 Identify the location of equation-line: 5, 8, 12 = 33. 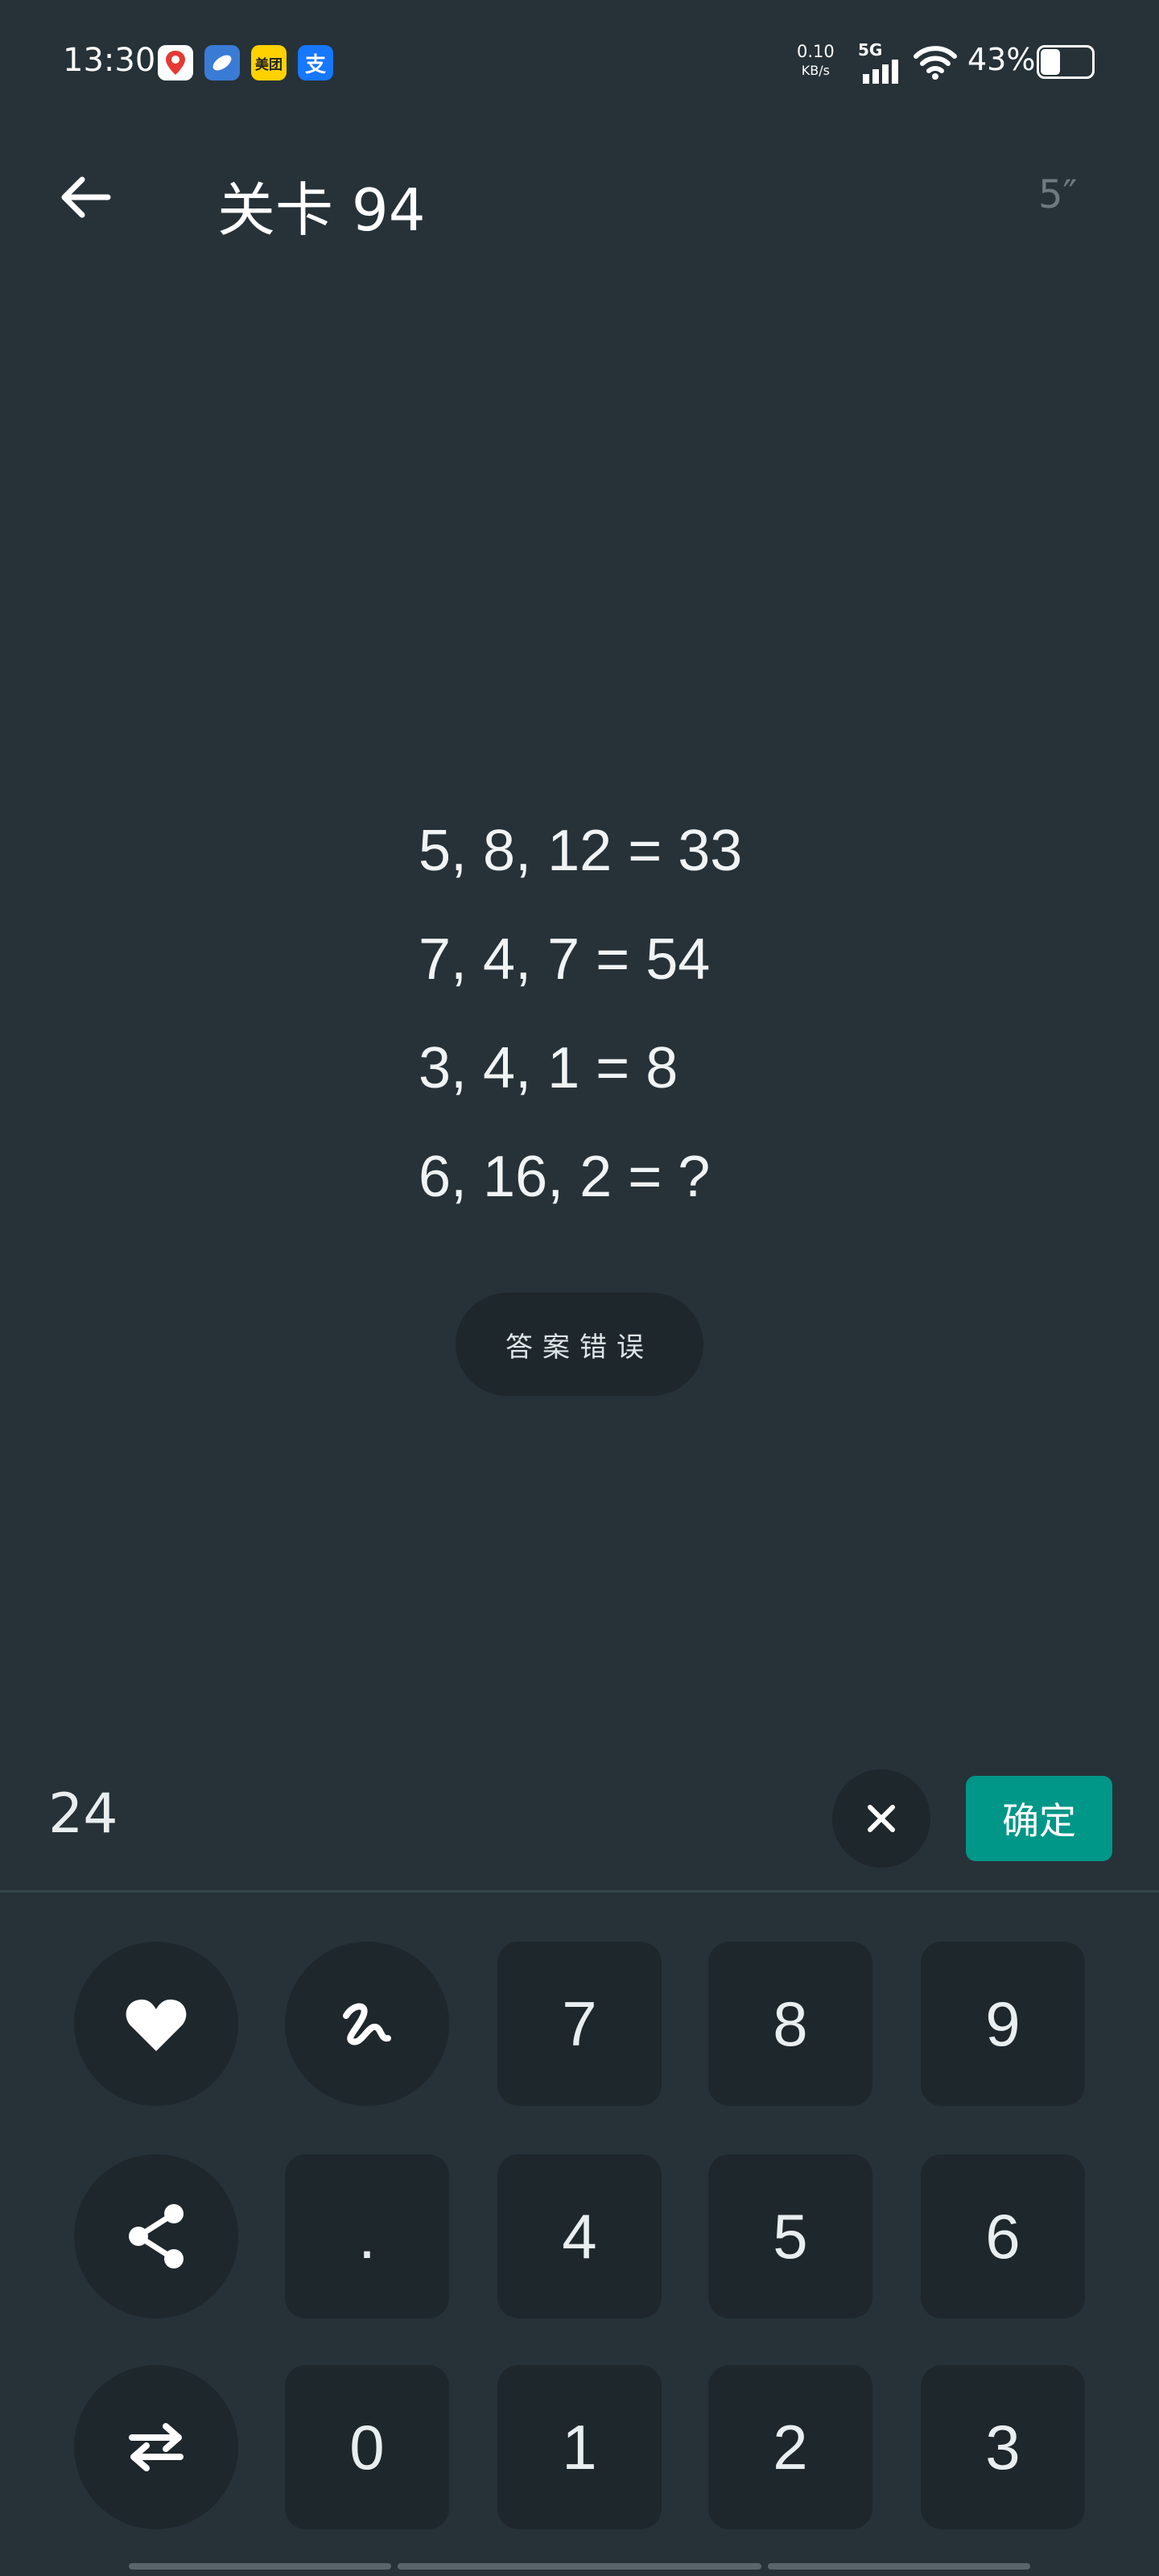
(581, 851).